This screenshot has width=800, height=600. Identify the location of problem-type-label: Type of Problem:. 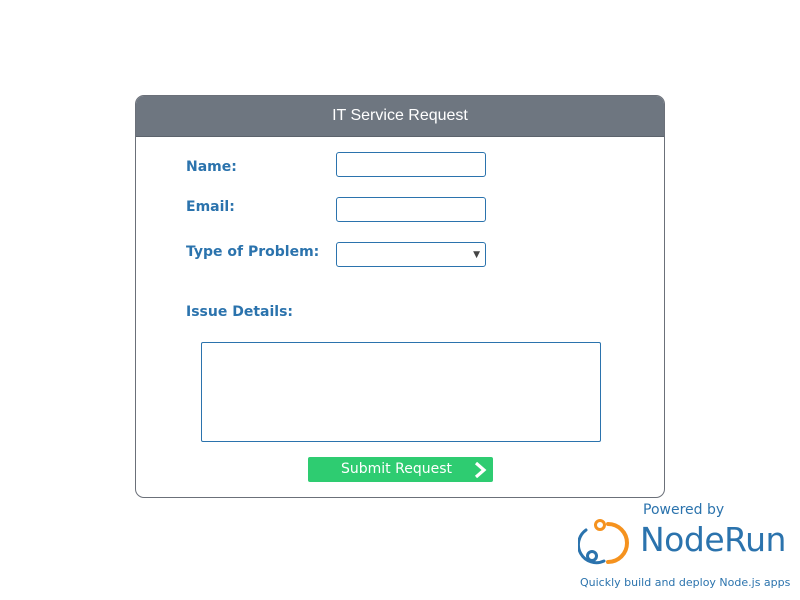
(253, 252).